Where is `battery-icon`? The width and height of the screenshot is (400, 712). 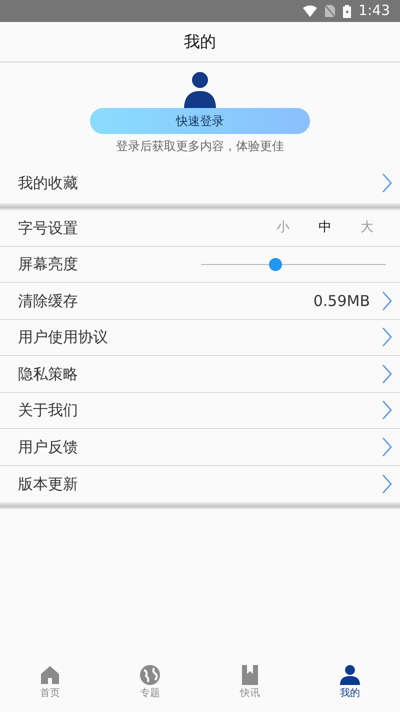 battery-icon is located at coordinates (346, 11).